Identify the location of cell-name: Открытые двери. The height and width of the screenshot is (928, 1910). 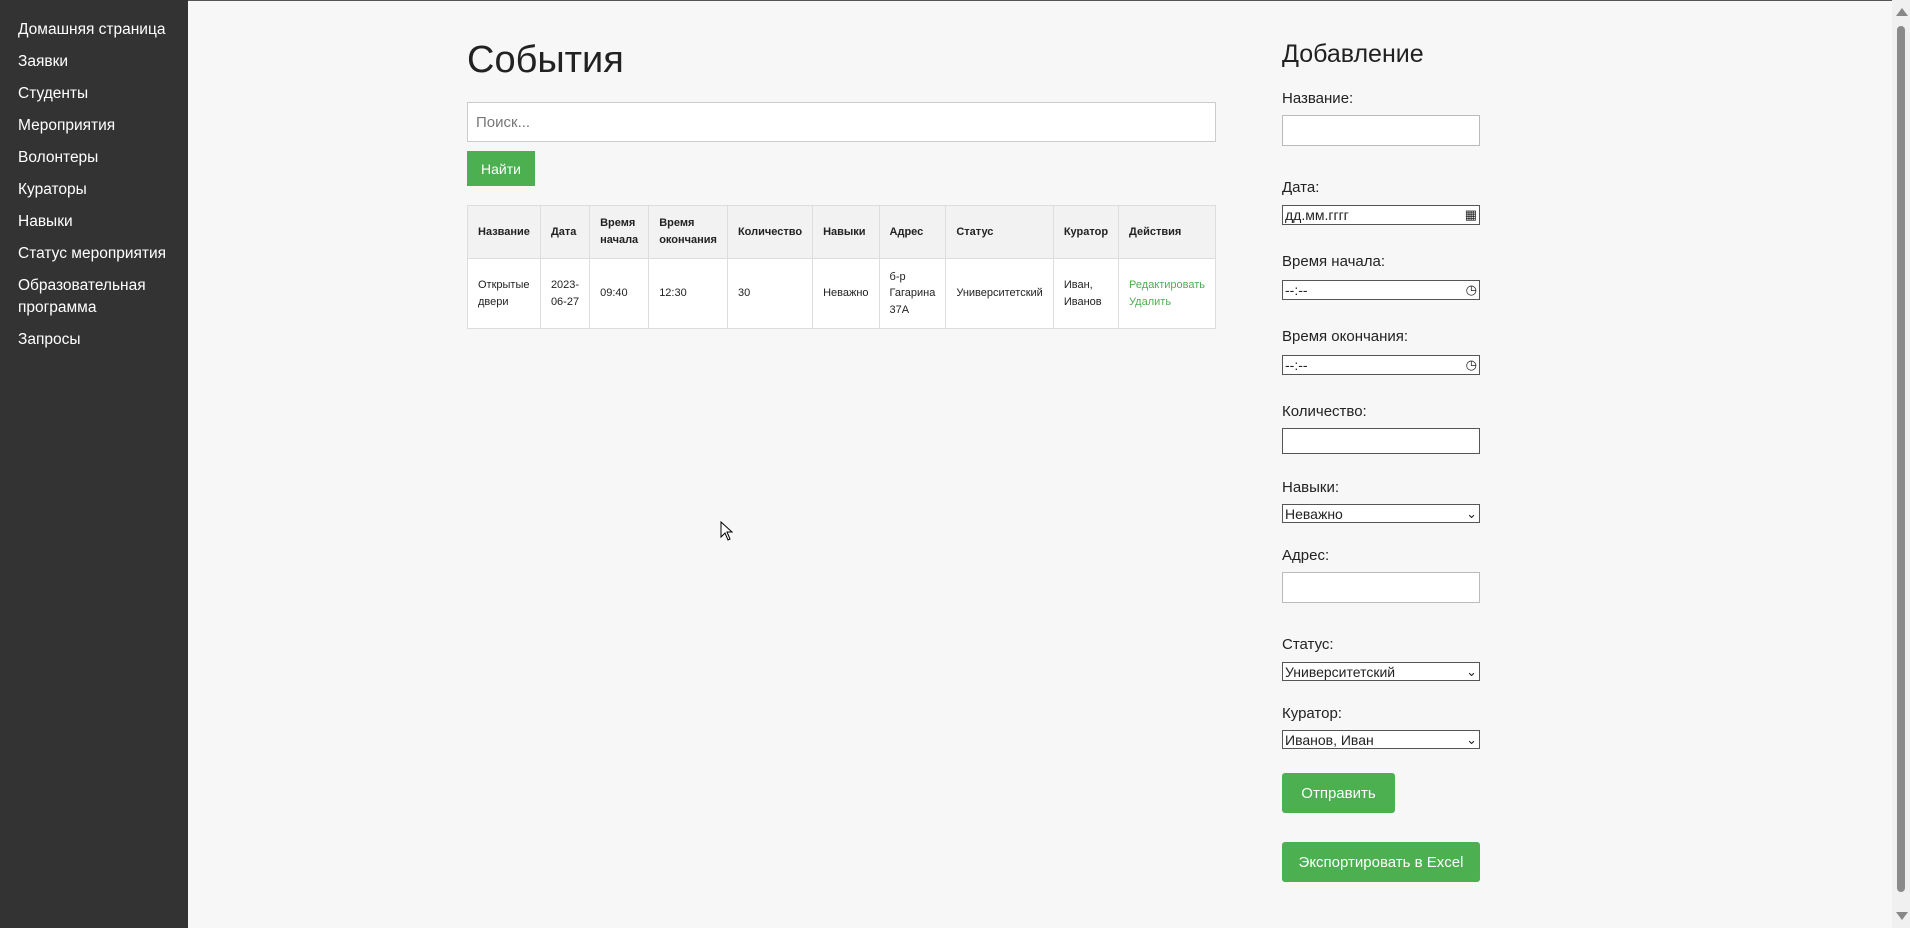
(504, 293).